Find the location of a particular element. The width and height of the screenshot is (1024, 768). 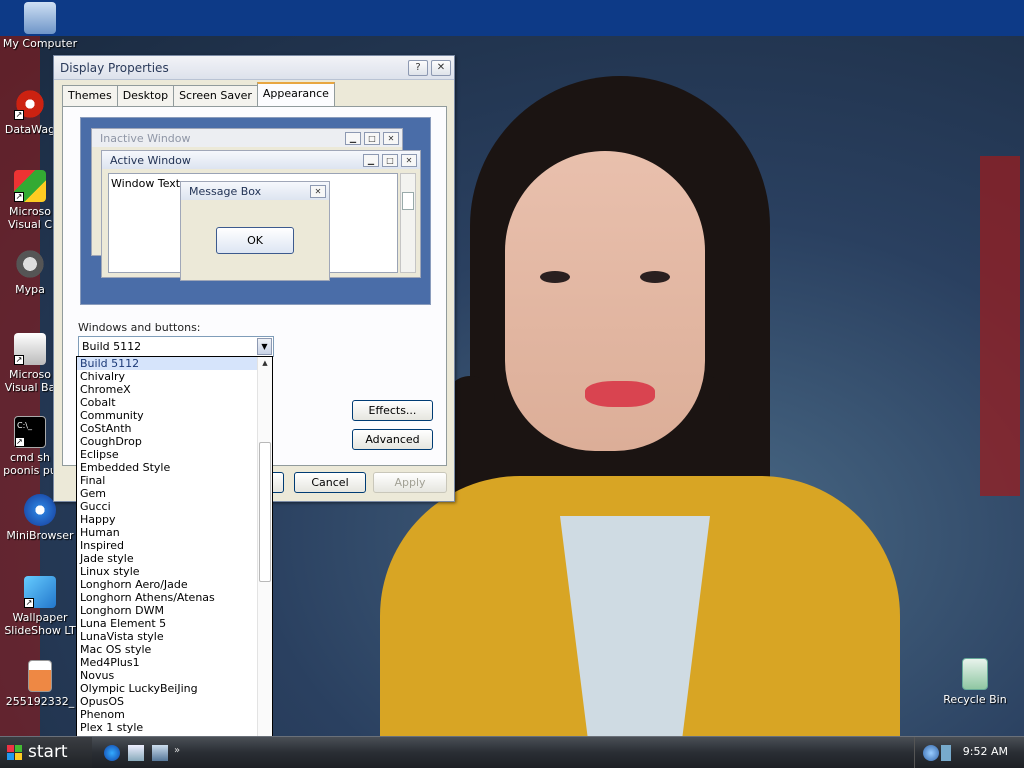

dropdown-option: Longhorn Aero/Jade is located at coordinates (167, 584).